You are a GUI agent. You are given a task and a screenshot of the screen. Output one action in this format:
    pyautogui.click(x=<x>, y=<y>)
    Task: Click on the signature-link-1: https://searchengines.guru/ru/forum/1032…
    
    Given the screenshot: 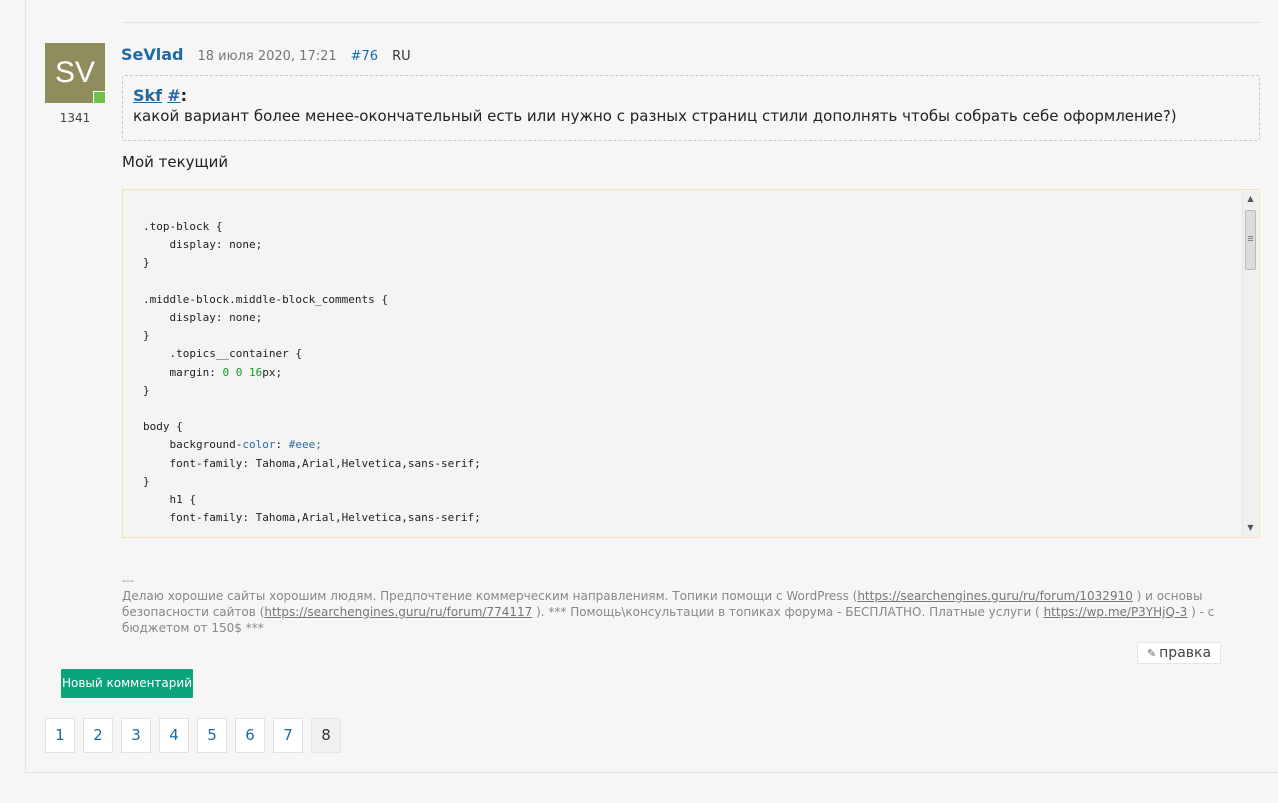 What is the action you would take?
    pyautogui.click(x=995, y=596)
    